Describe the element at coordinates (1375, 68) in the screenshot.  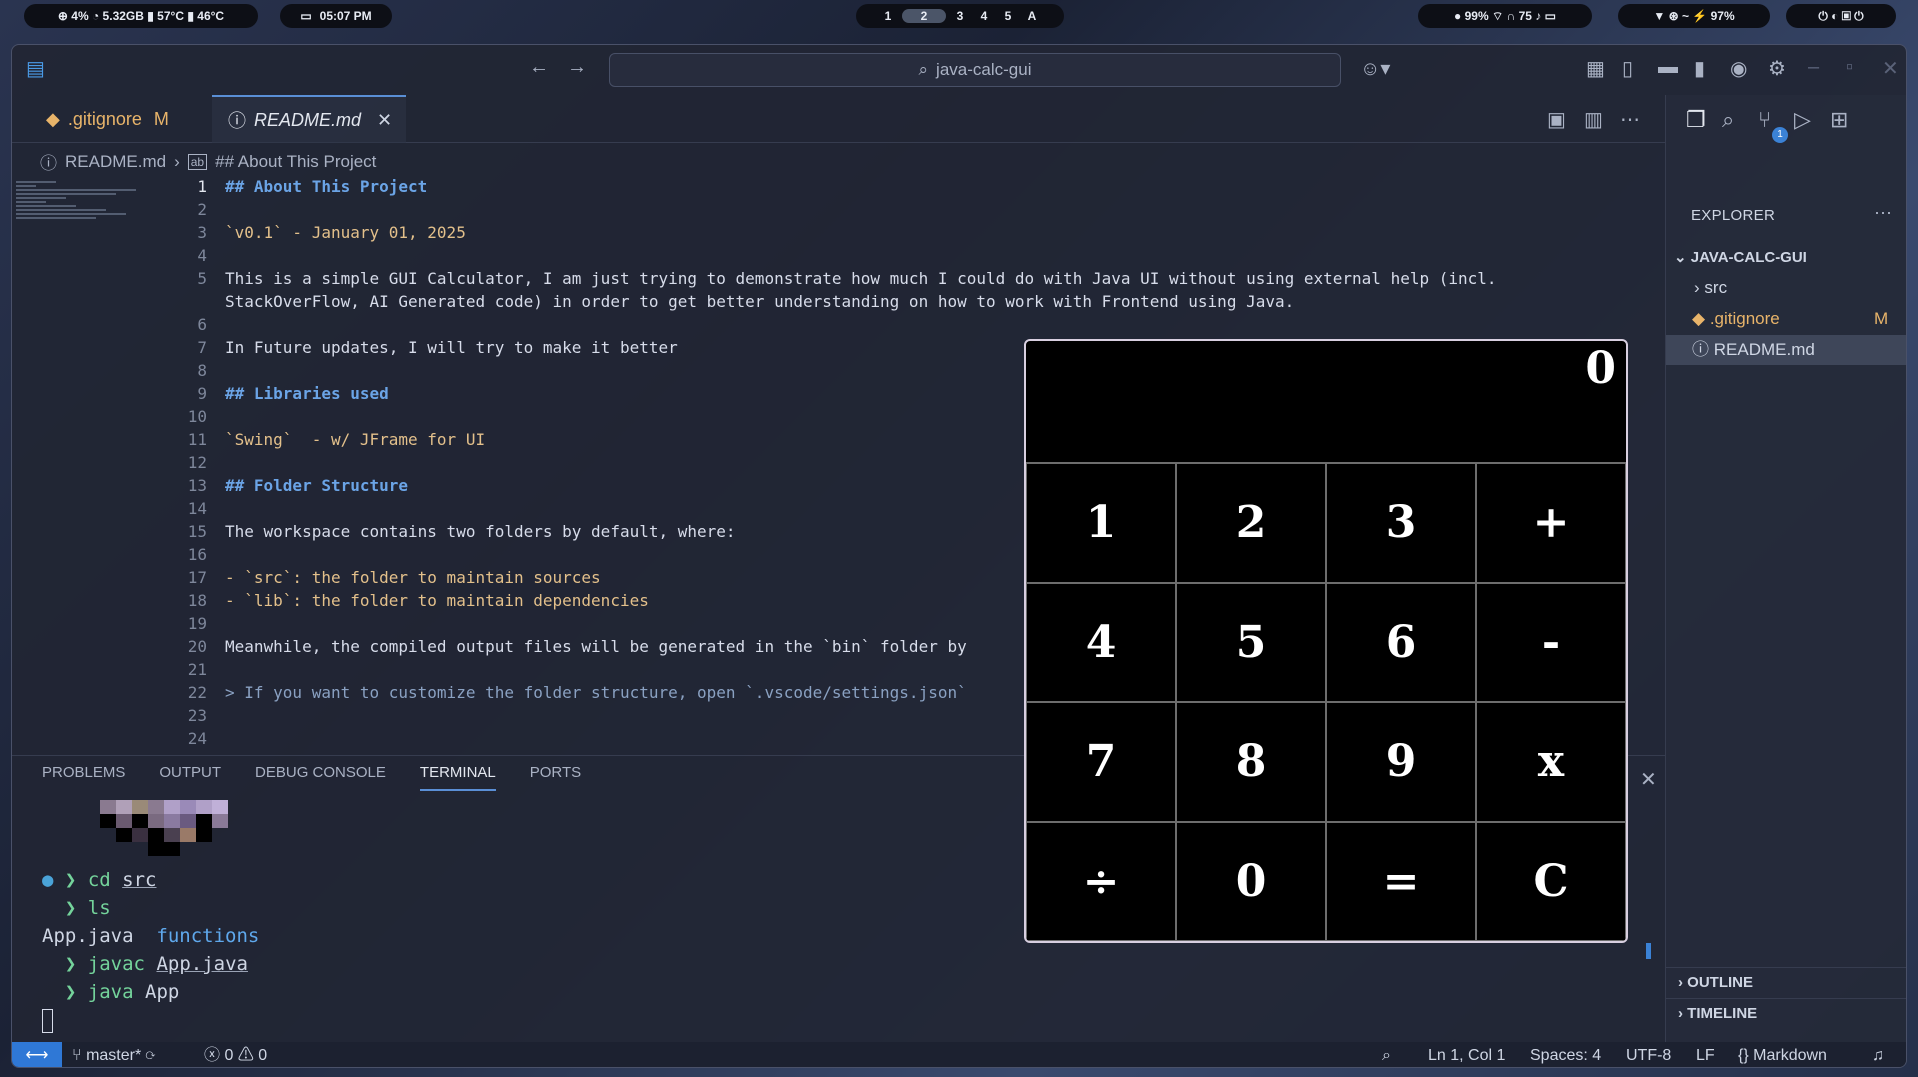
I see `copilot-icon: ☺▾` at that location.